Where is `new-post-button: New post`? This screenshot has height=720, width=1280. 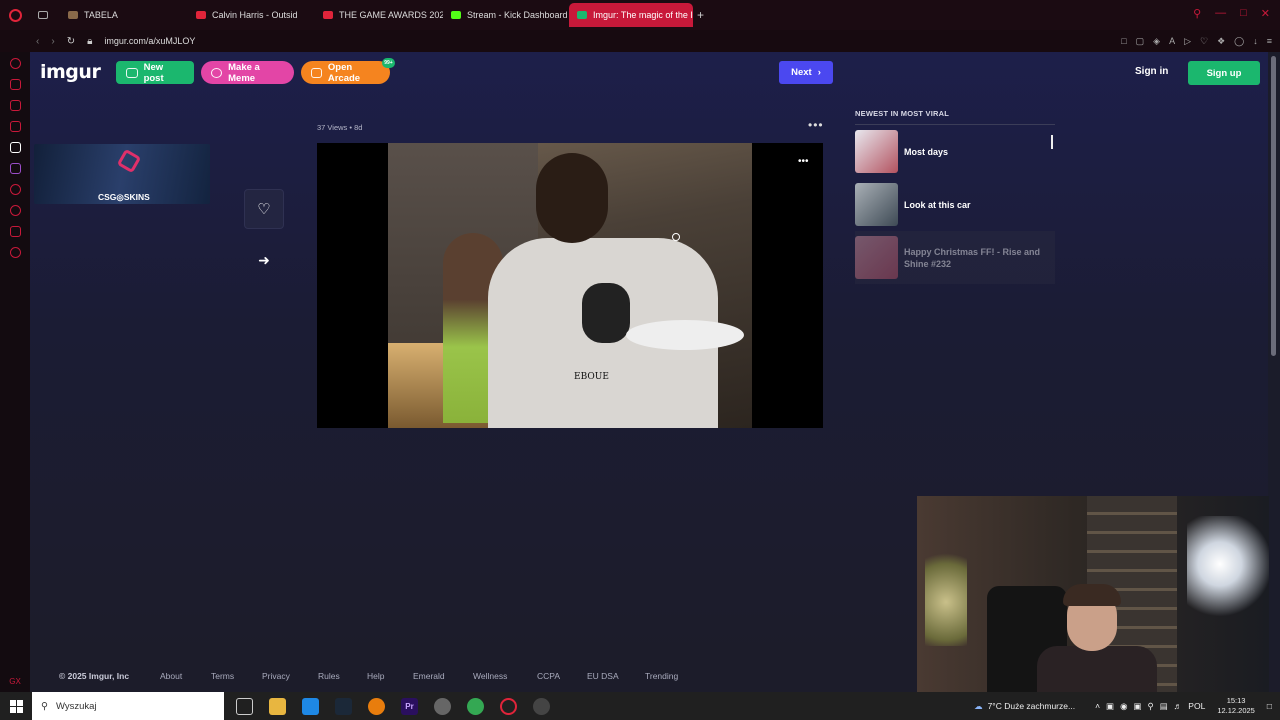 new-post-button: New post is located at coordinates (155, 72).